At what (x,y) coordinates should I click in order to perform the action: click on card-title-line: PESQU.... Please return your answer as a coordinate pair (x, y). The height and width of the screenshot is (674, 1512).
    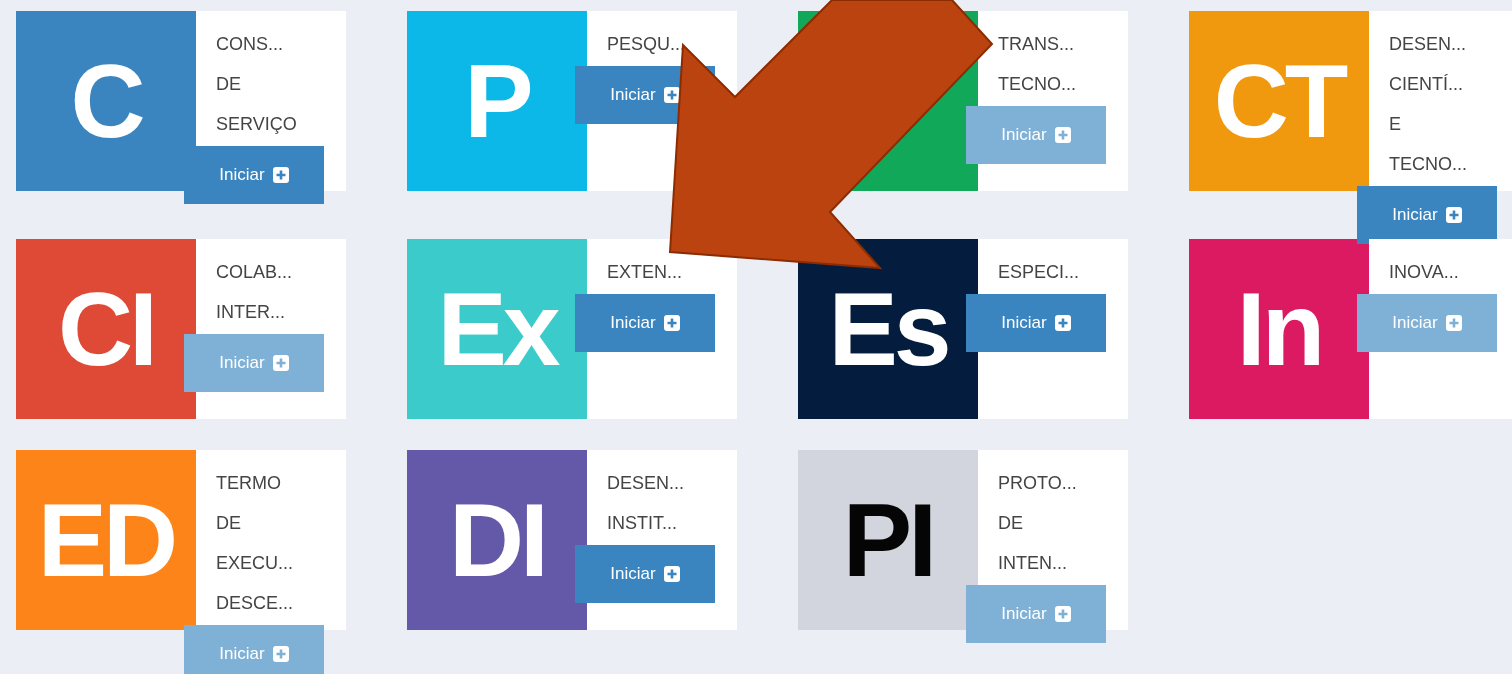
    Looking at the image, I should click on (646, 44).